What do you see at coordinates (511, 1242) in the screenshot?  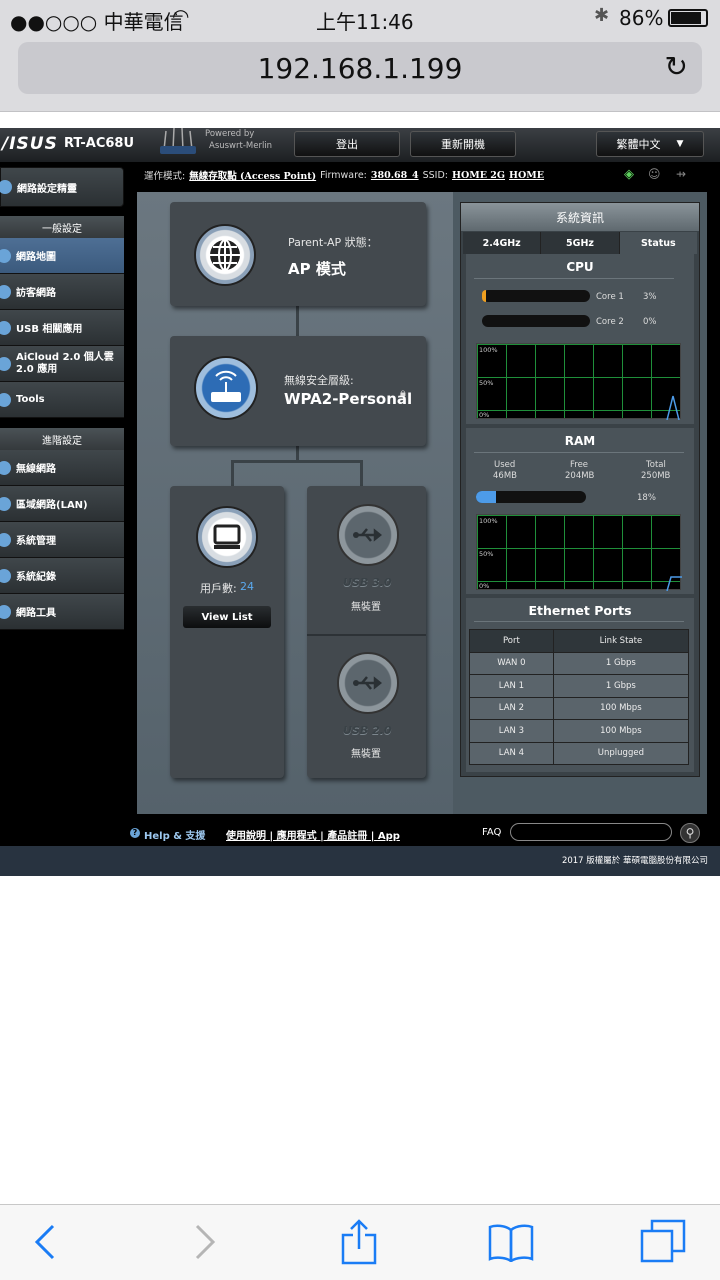 I see `bookmarks-button` at bounding box center [511, 1242].